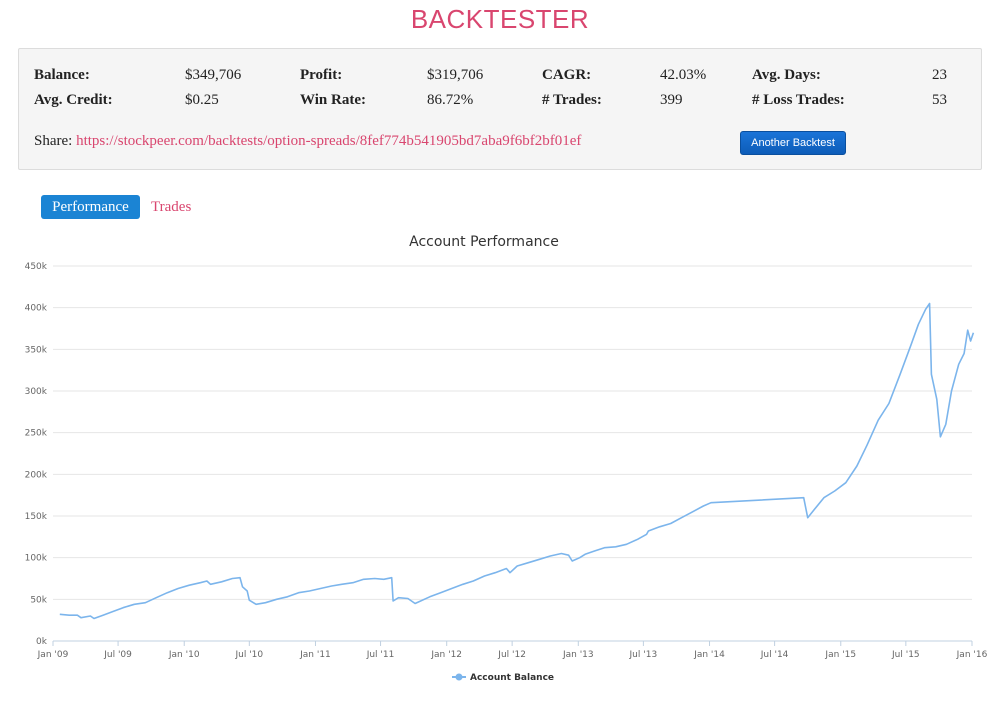 This screenshot has height=702, width=1000. Describe the element at coordinates (939, 100) in the screenshot. I see `loss-trades-value: 53` at that location.